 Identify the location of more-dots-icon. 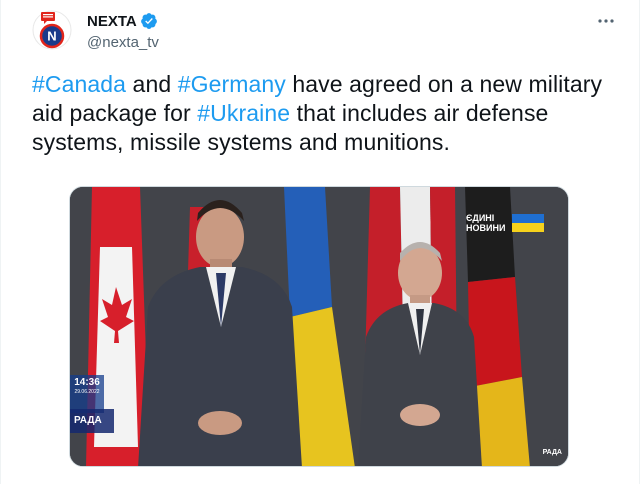
(606, 21).